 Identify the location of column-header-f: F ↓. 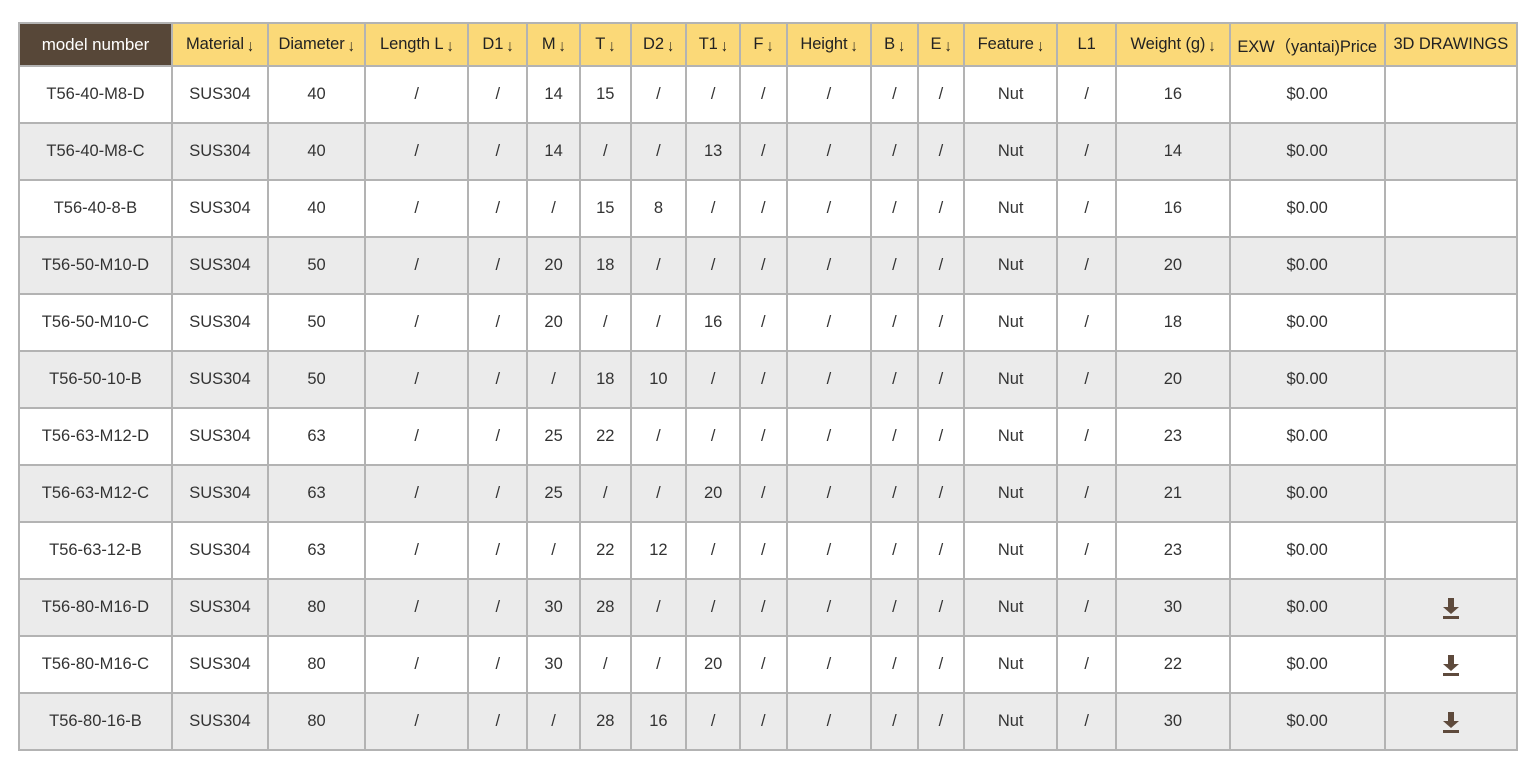
(764, 45).